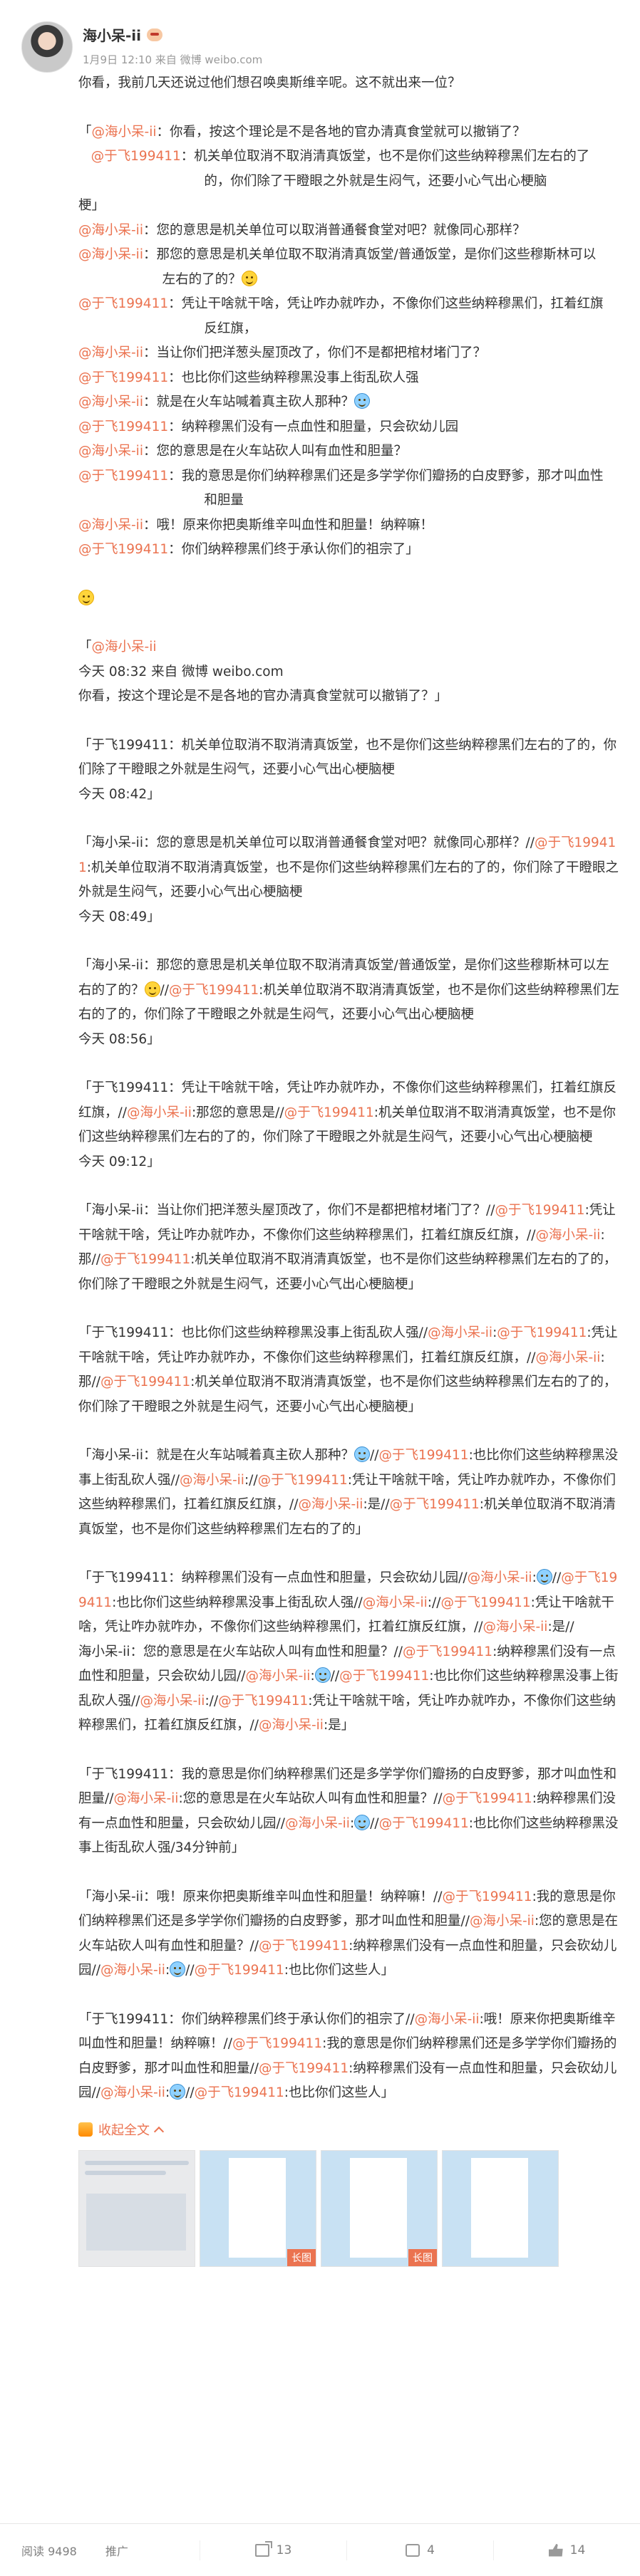 Image resolution: width=640 pixels, height=2576 pixels. Describe the element at coordinates (47, 47) in the screenshot. I see `avatar` at that location.